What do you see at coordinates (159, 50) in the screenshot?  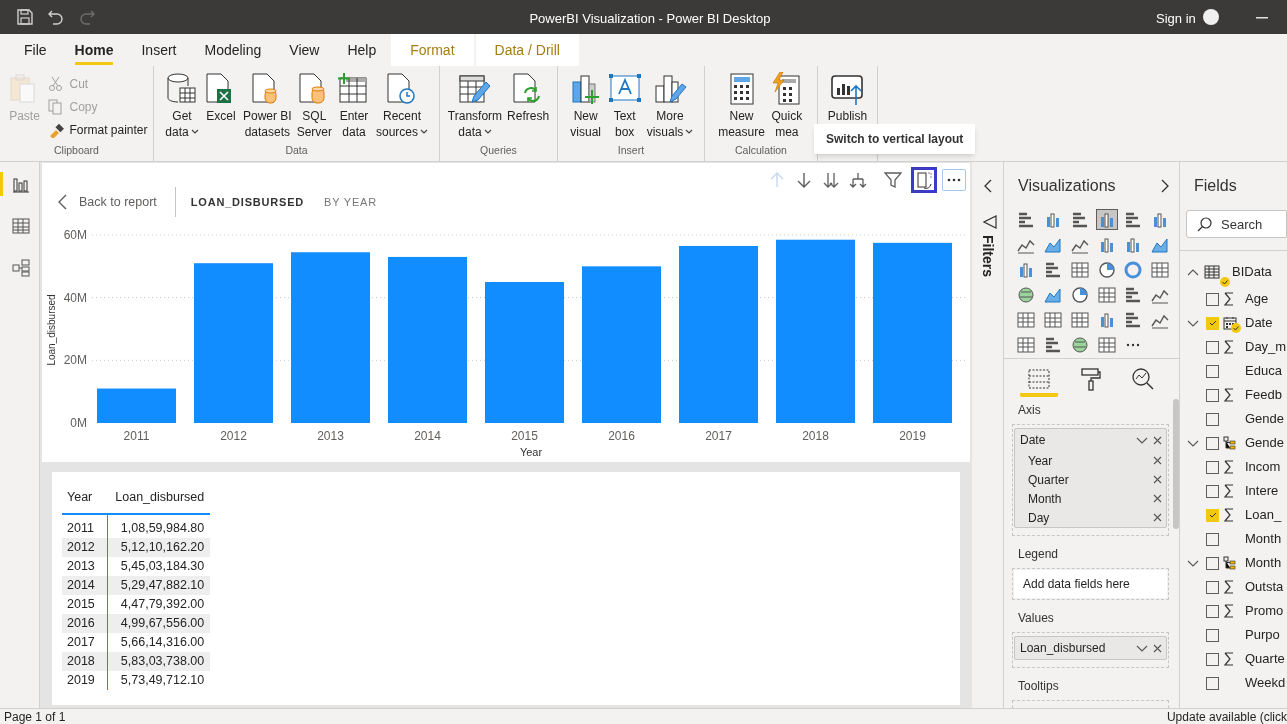 I see `ribbon-tab: Insert` at bounding box center [159, 50].